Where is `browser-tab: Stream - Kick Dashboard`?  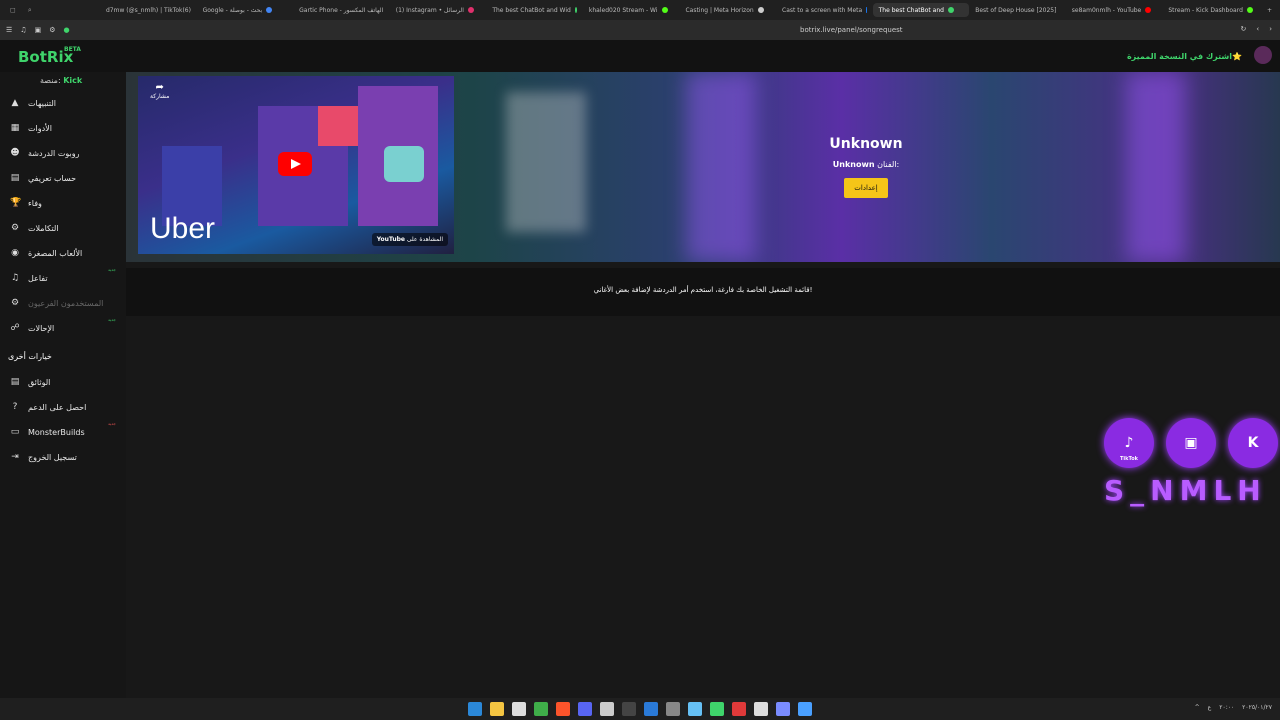
browser-tab: Stream - Kick Dashboard is located at coordinates (1210, 10).